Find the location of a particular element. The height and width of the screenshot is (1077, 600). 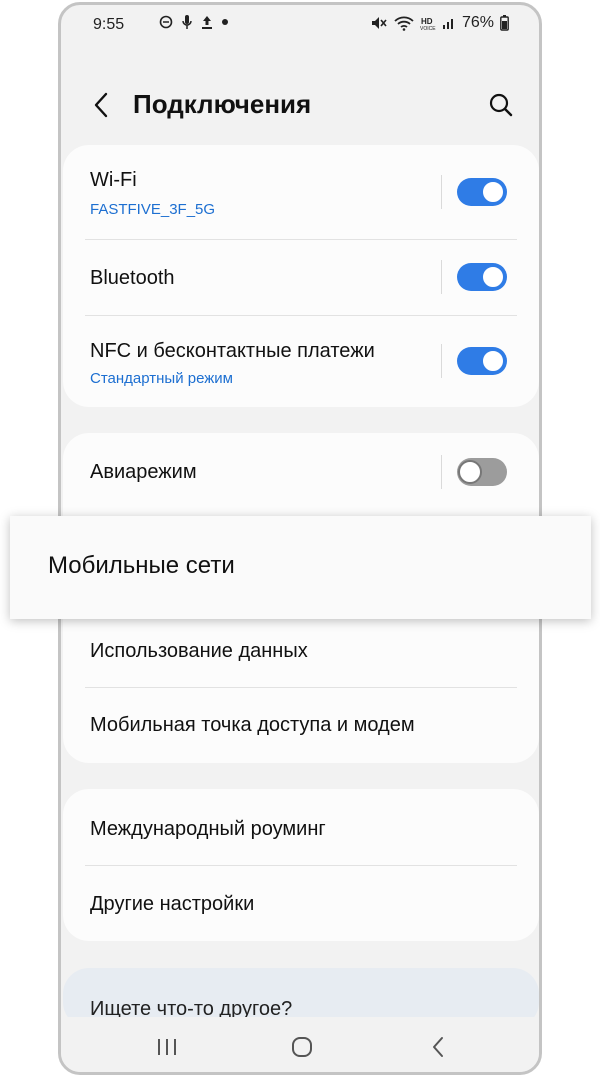

data-usage-row: Использование данных is located at coordinates (301, 655).